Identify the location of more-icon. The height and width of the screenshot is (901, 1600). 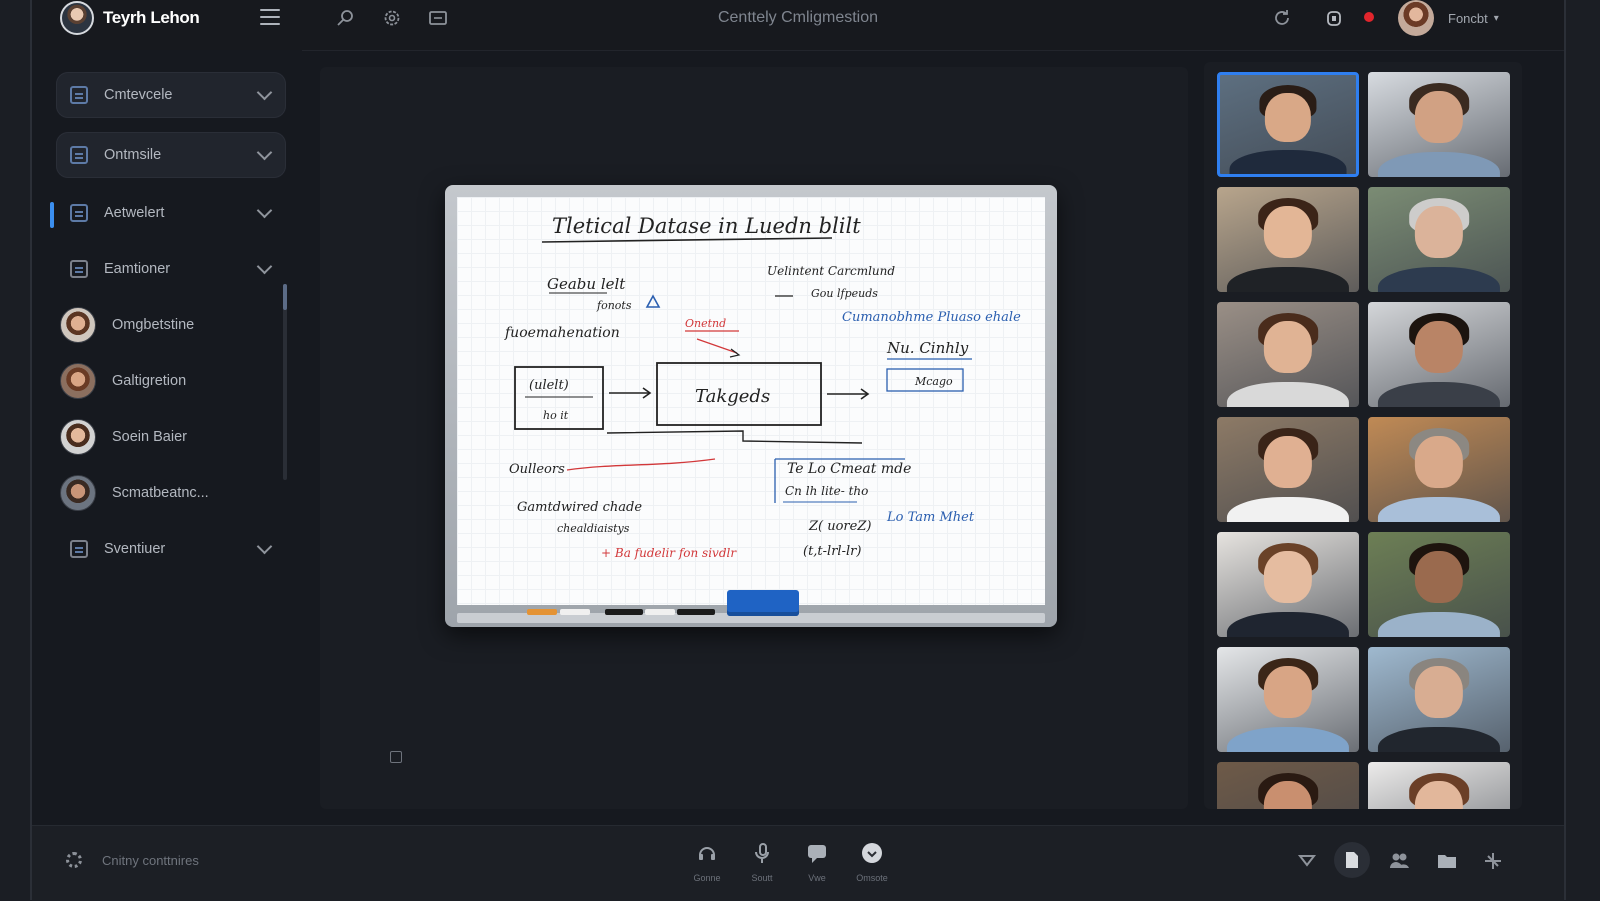
(1493, 861).